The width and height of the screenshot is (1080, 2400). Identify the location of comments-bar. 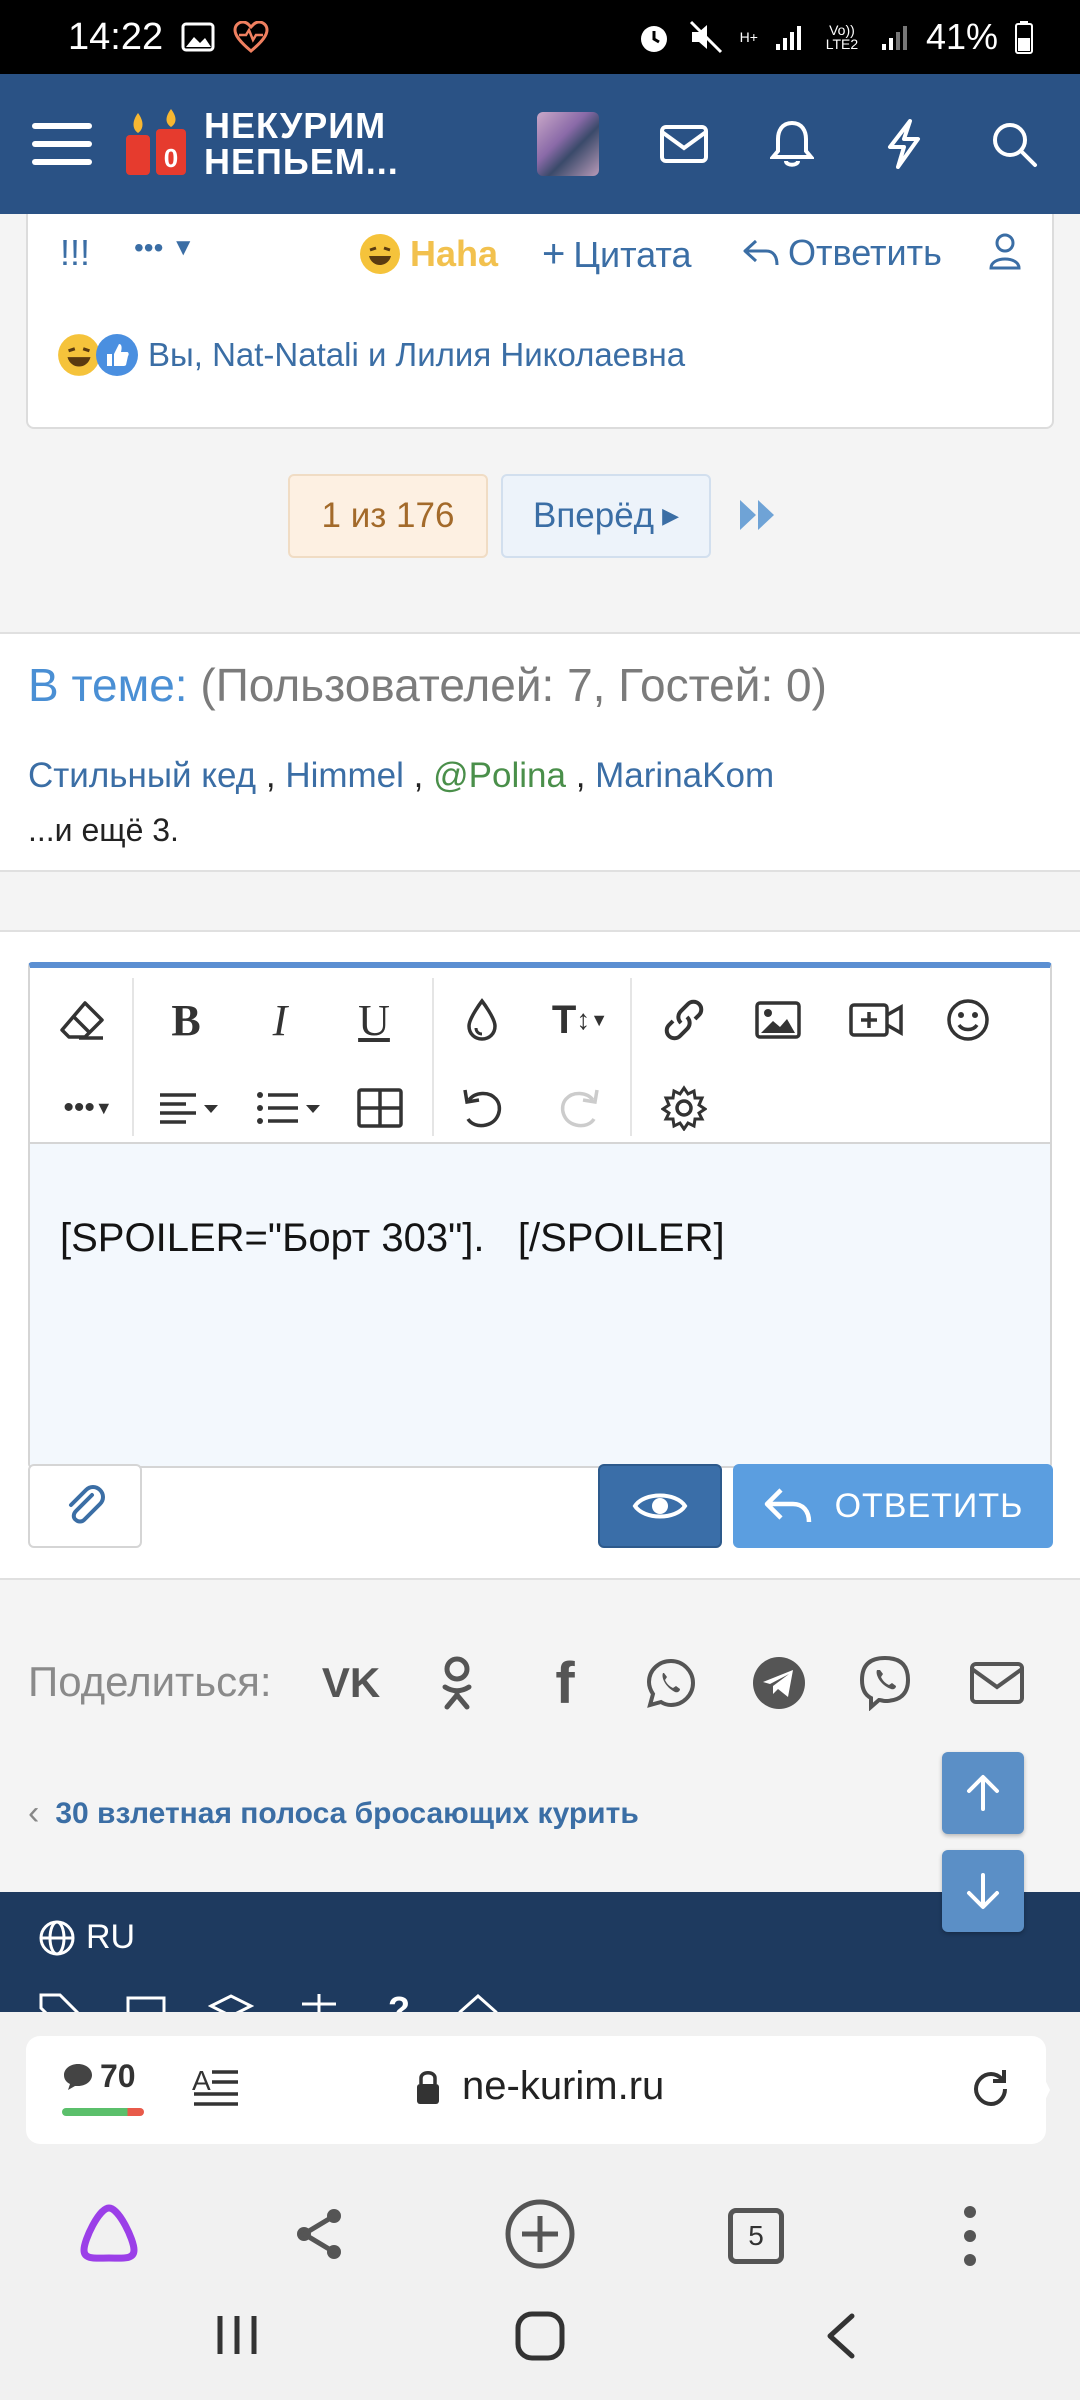
(103, 2112).